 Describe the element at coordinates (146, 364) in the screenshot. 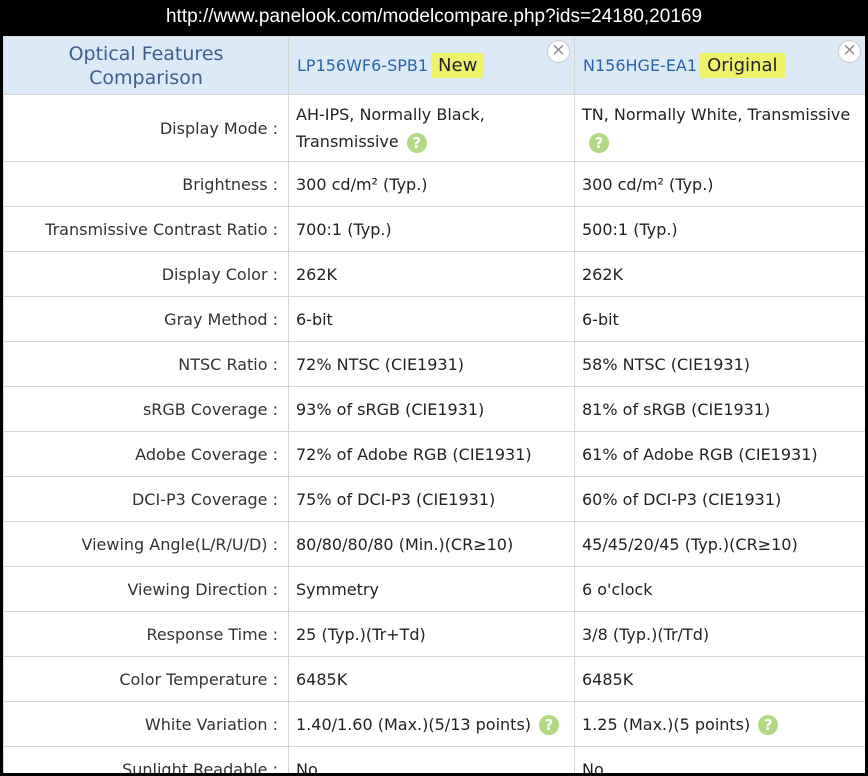

I see `row-label: NTSC Ratio :` at that location.